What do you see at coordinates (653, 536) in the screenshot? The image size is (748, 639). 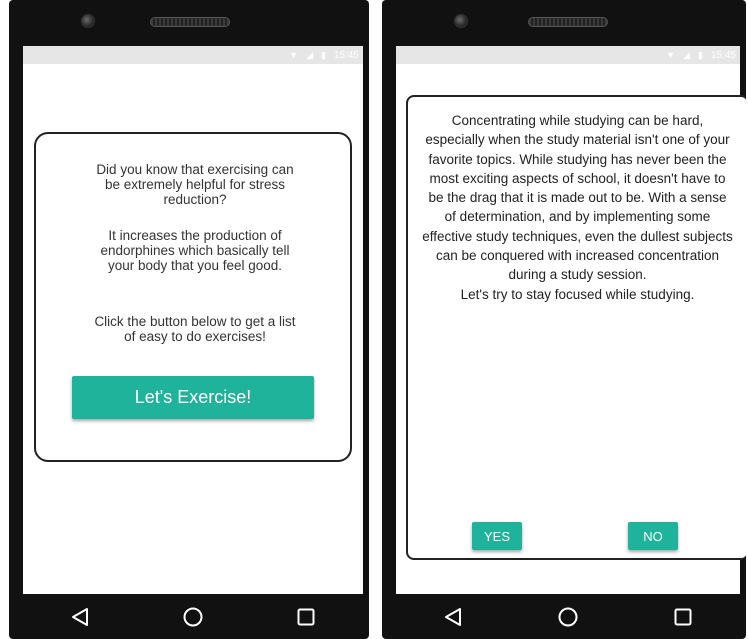 I see `no-button: NO` at bounding box center [653, 536].